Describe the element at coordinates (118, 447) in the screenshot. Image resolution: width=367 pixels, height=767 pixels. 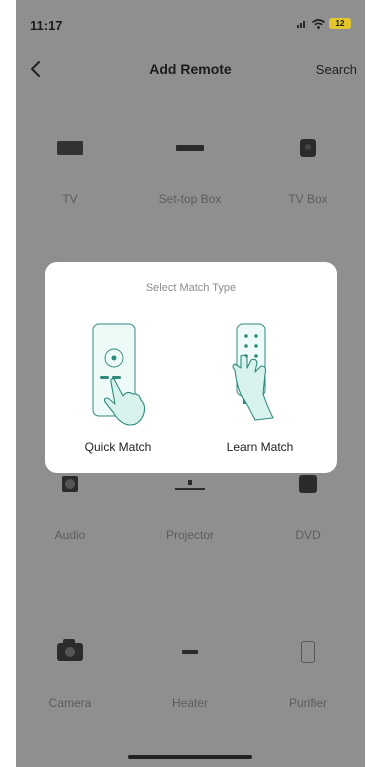
I see `quick-match-label: Quick Match` at that location.